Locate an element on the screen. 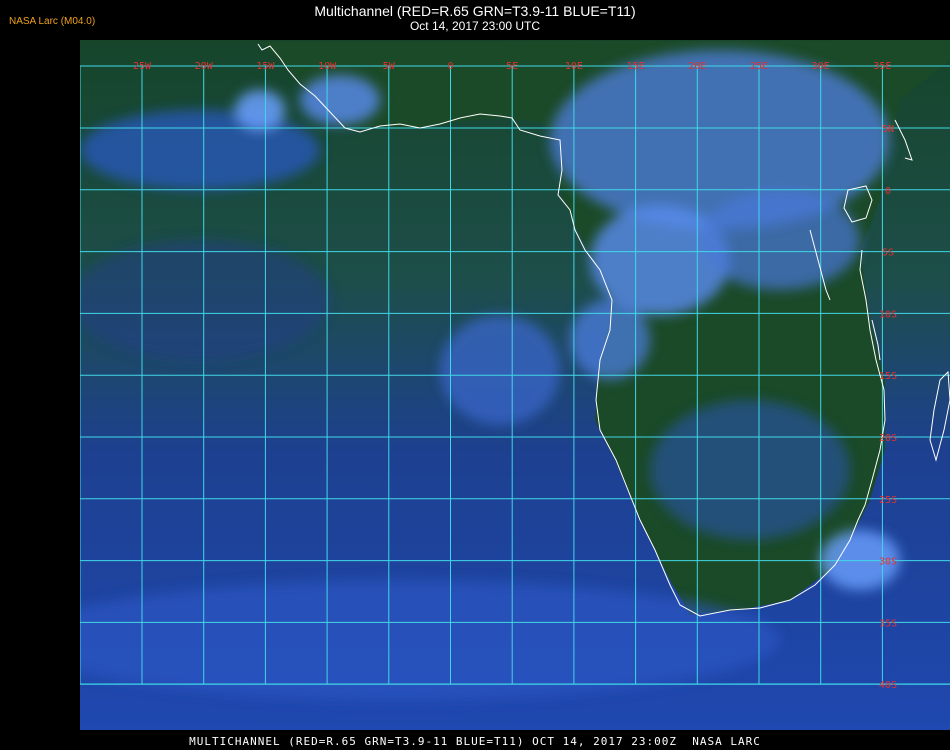 This screenshot has width=950, height=750. longitude-label: 5W is located at coordinates (389, 66).